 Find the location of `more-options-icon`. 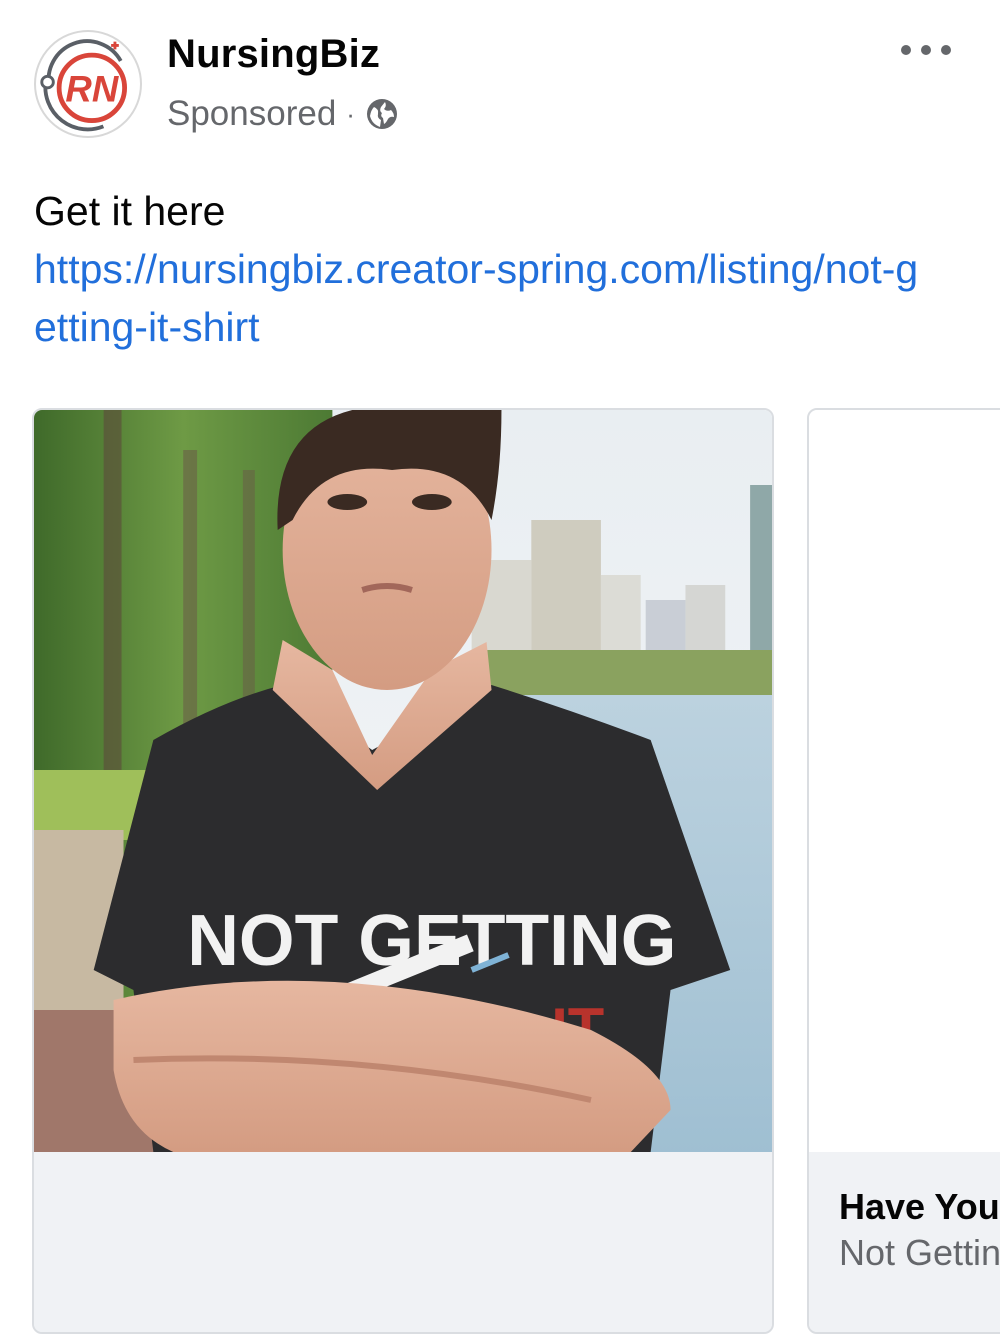

more-options-icon is located at coordinates (906, 50).